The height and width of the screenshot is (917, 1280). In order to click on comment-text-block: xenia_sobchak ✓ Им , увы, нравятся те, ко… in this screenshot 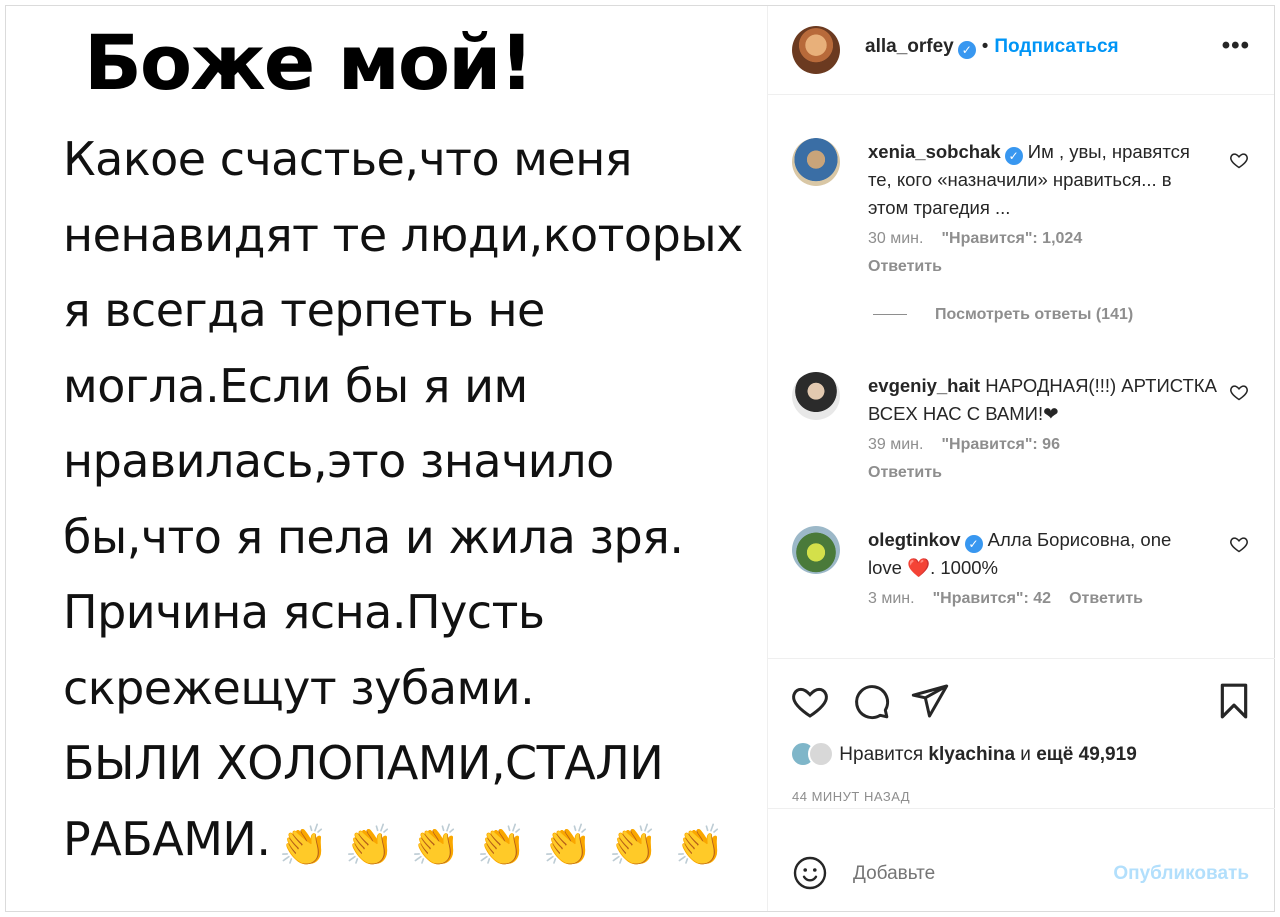, I will do `click(1038, 180)`.